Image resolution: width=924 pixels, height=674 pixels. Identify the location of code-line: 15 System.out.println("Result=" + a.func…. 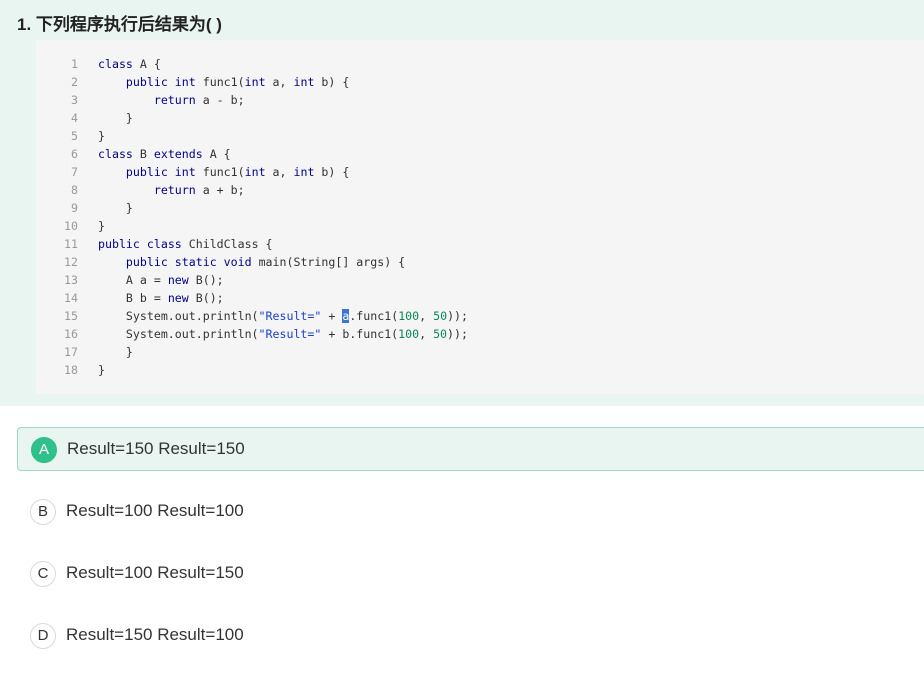
(480, 316).